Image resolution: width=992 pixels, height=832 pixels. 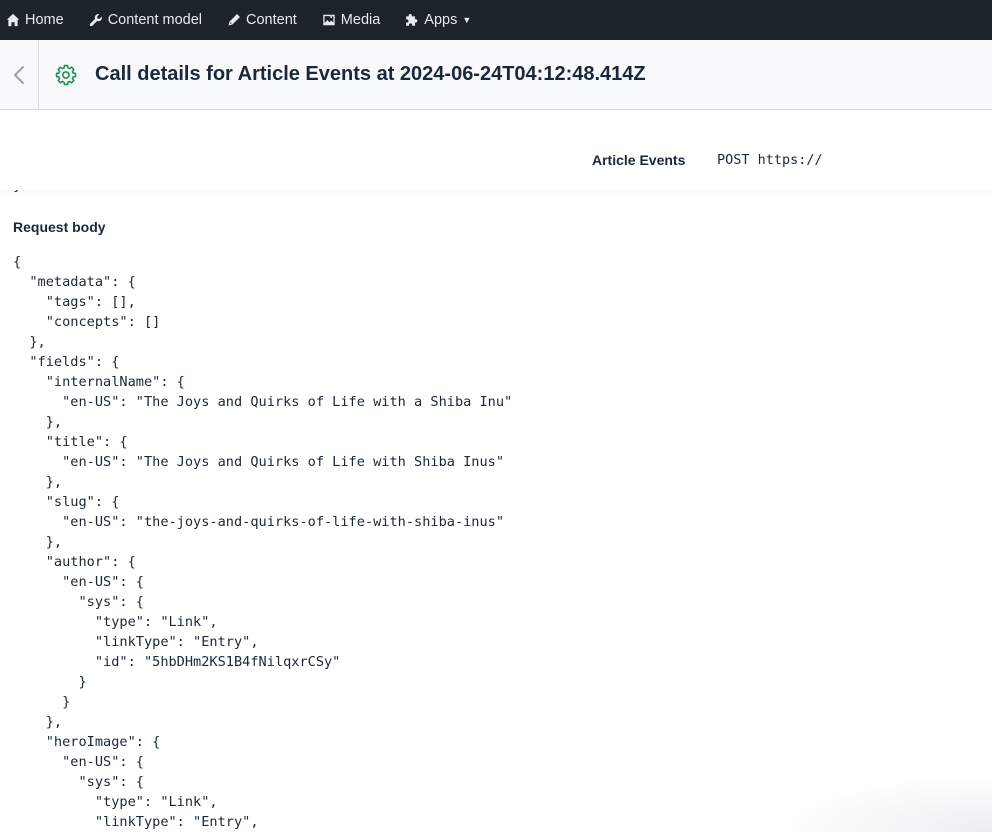 What do you see at coordinates (70, 442) in the screenshot?
I see `code-line: "title": {` at bounding box center [70, 442].